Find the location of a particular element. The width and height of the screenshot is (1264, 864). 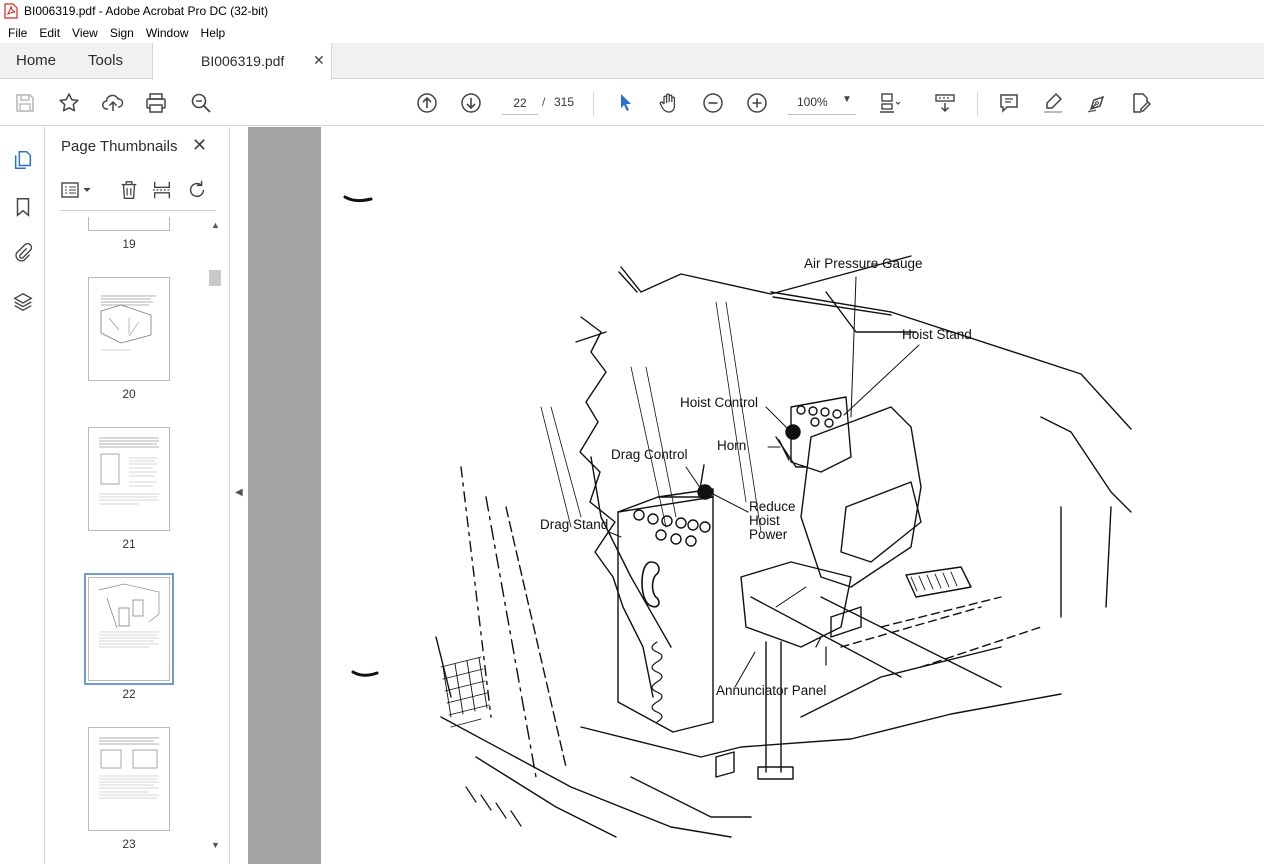

zoom-dropdown: 100% ▼ is located at coordinates (822, 103).